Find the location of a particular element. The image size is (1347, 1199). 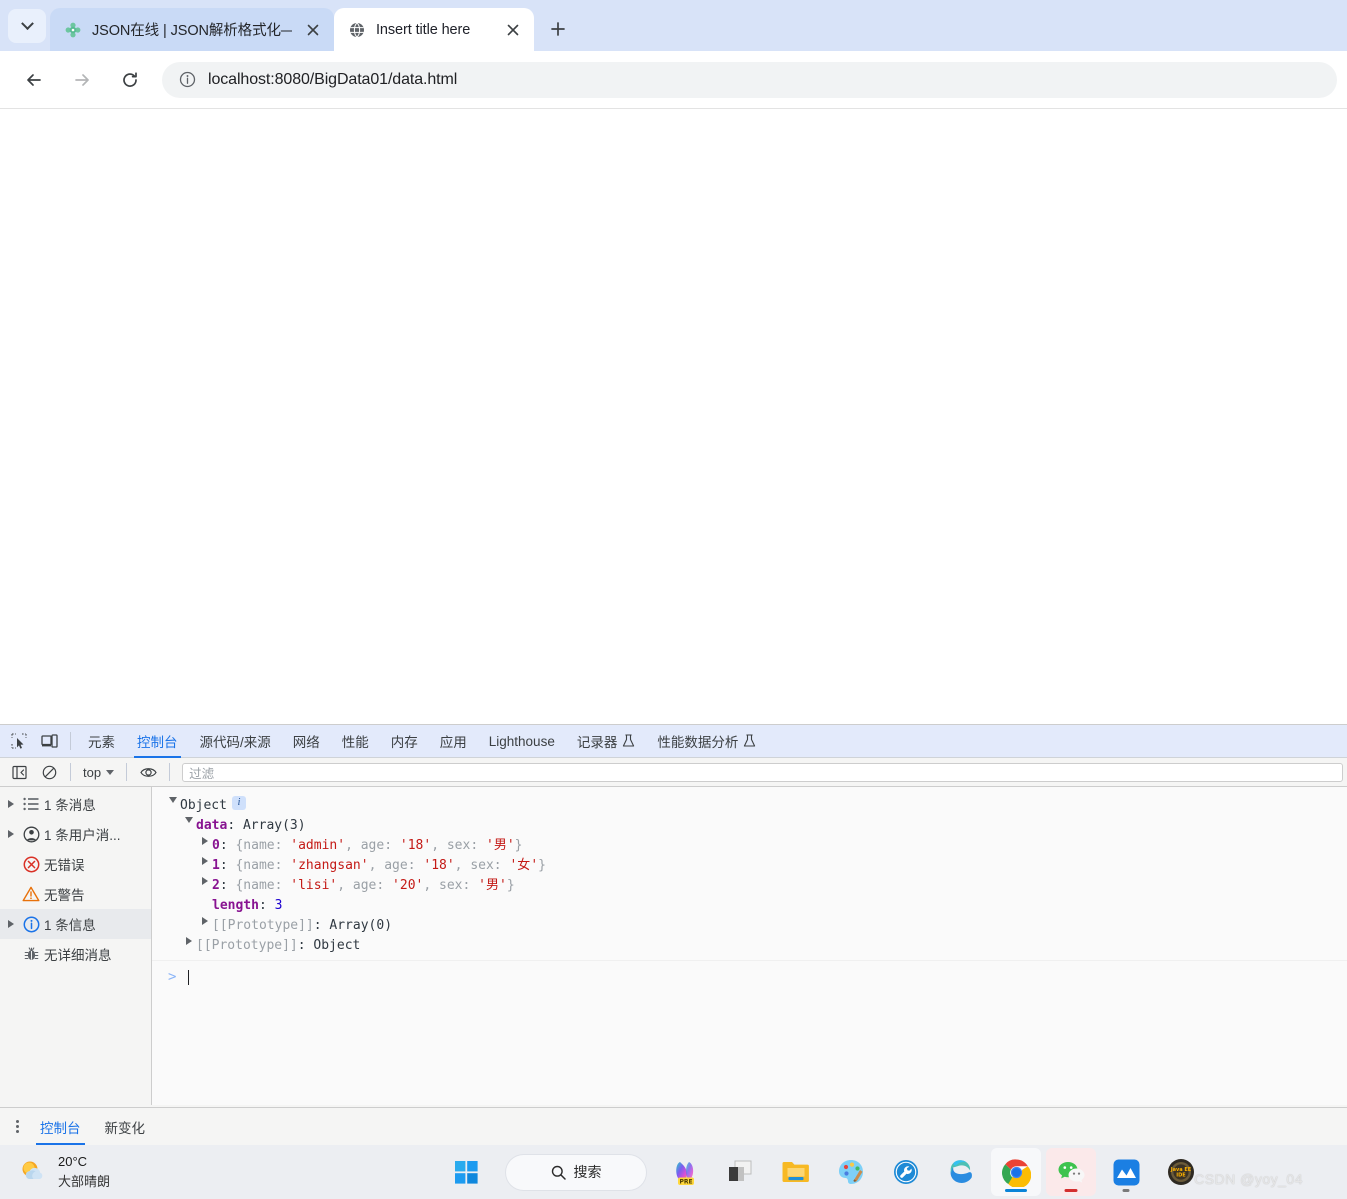

devtools-tab-label: 应用 is located at coordinates (453, 742).